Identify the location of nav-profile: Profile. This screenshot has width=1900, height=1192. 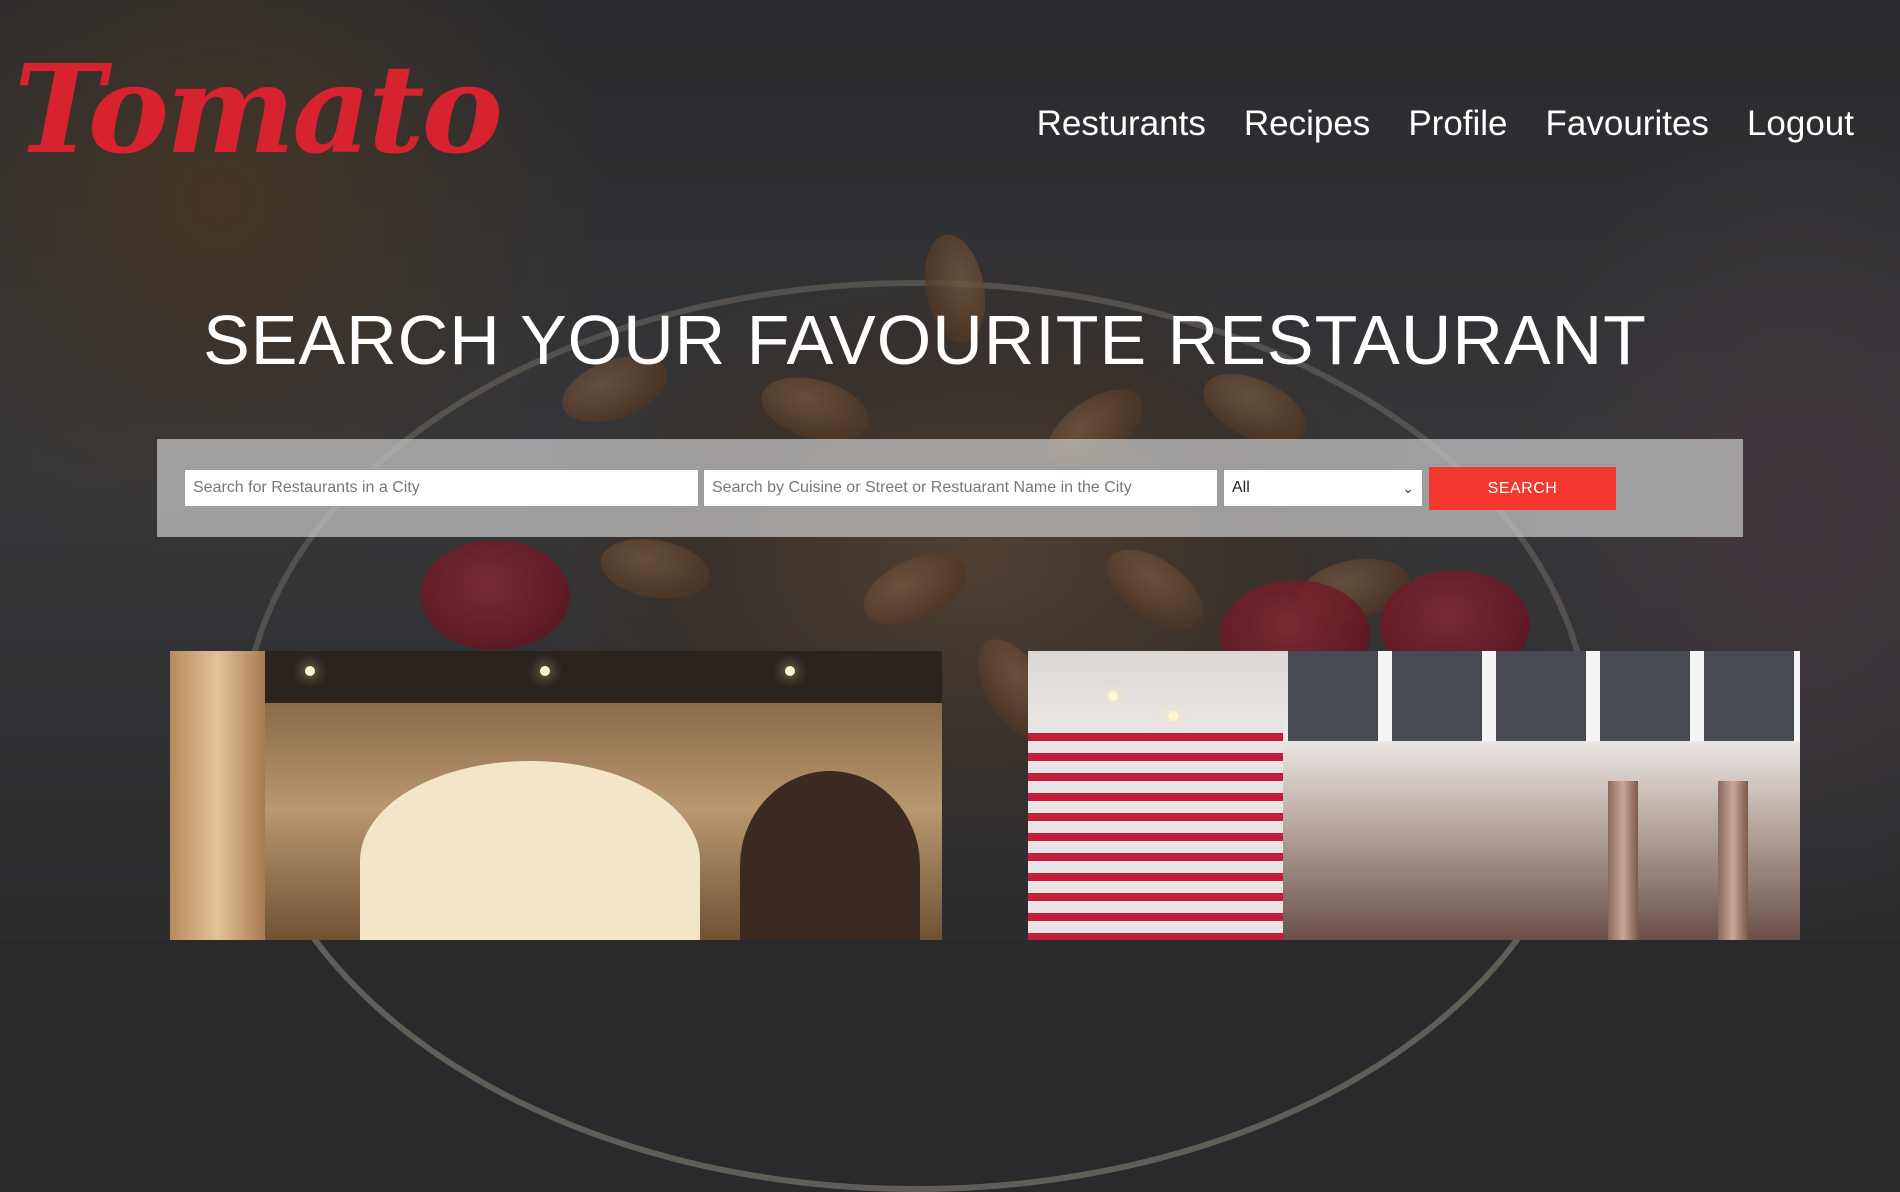
(1457, 124).